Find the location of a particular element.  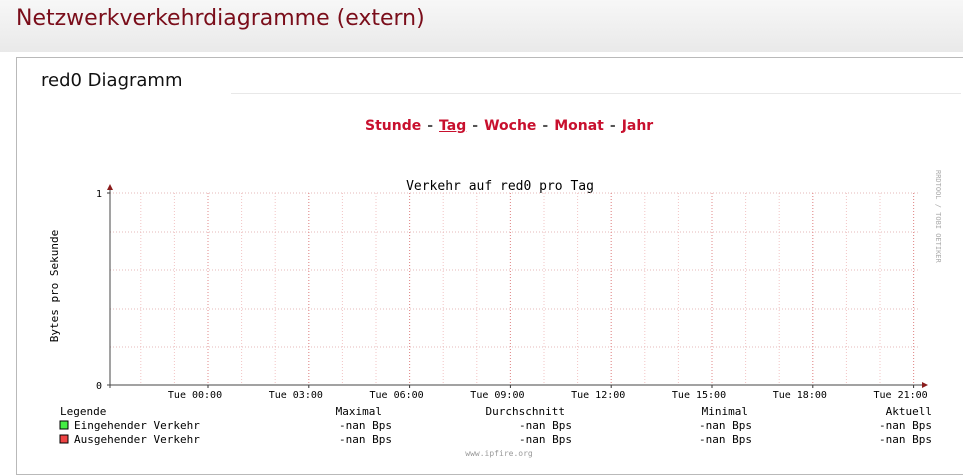

legend-series-name: Eingehender Verkehr is located at coordinates (137, 425).